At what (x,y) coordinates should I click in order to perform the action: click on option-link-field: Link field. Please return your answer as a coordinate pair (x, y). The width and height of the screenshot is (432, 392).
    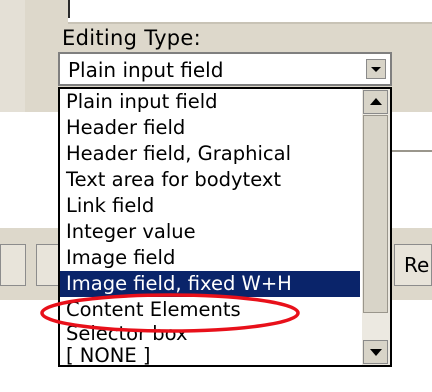
    Looking at the image, I should click on (210, 206).